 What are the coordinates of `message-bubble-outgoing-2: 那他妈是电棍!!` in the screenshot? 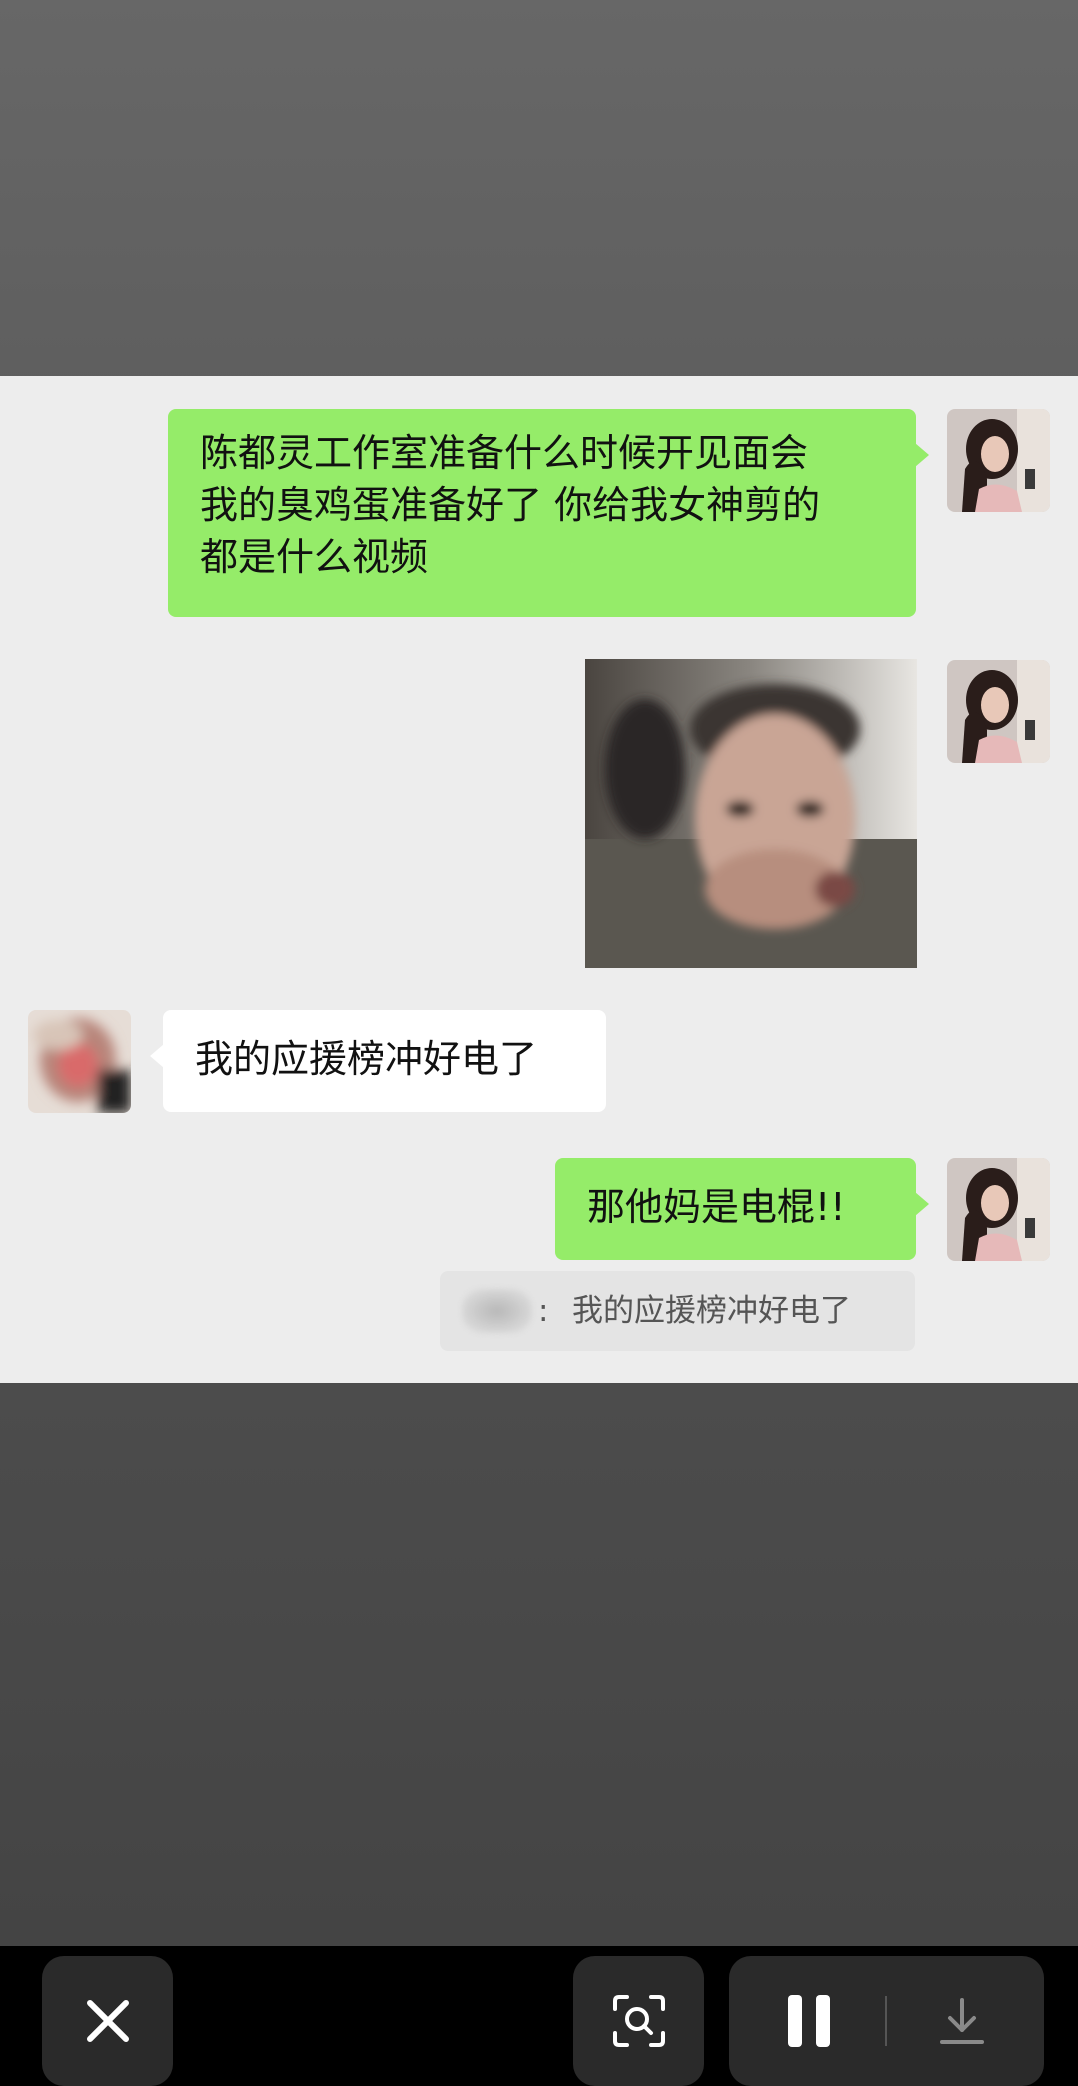 It's located at (742, 1209).